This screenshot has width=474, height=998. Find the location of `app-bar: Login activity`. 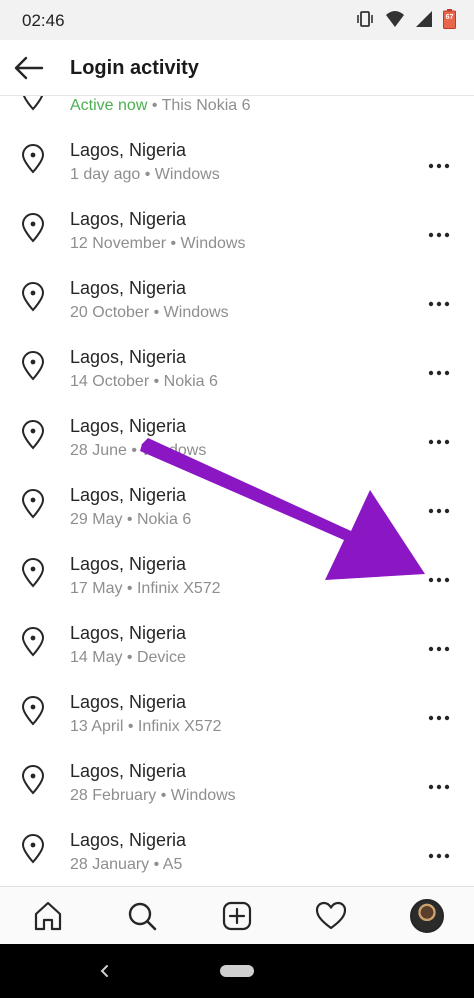

app-bar: Login activity is located at coordinates (237, 68).